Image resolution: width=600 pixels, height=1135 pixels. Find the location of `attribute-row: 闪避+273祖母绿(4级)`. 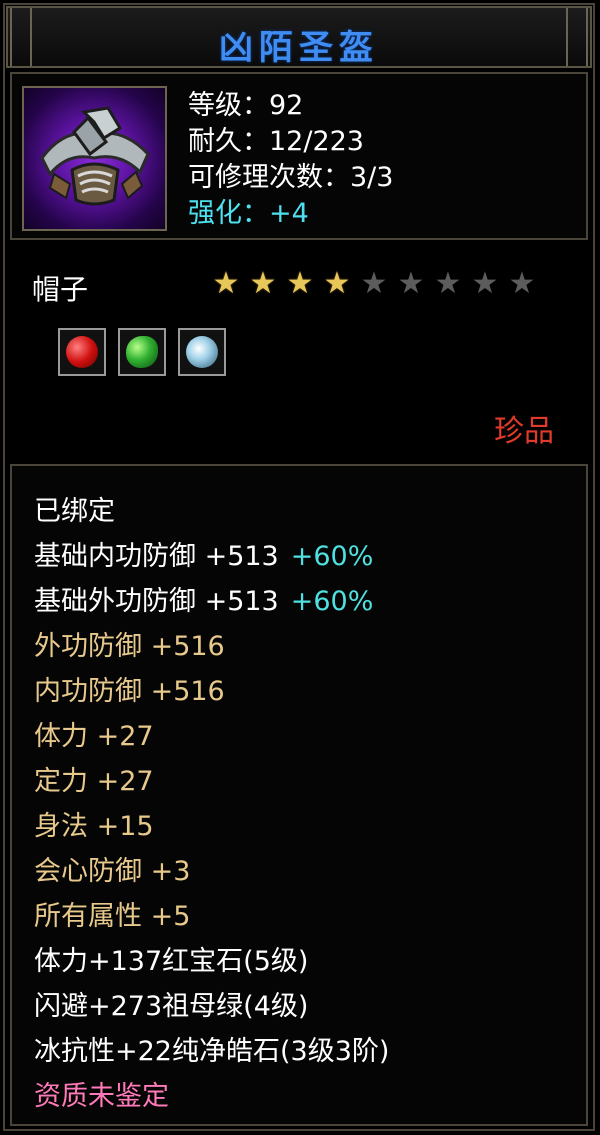

attribute-row: 闪避+273祖母绿(4级) is located at coordinates (211, 1009).